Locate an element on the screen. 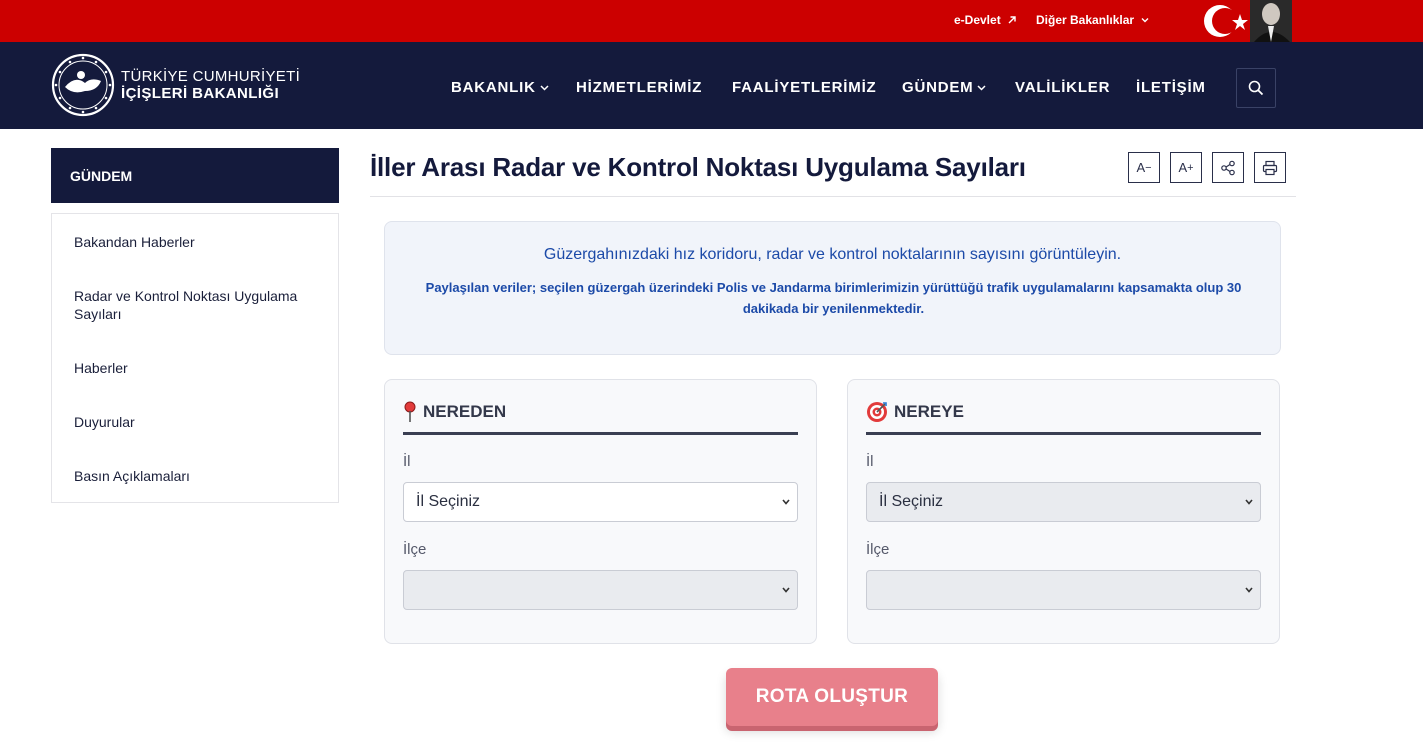 The width and height of the screenshot is (1423, 746). to-card: NEREYE İl İl Seçiniz İlçe is located at coordinates (1063, 511).